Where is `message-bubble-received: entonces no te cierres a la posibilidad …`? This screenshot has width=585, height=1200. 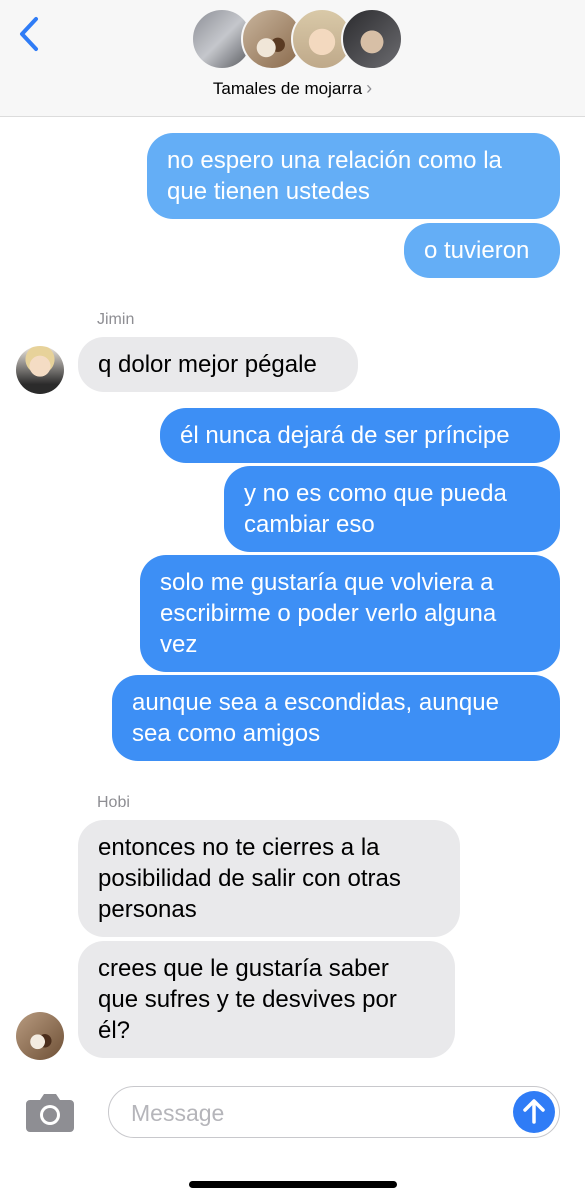
message-bubble-received: entonces no te cierres a la posibilidad … is located at coordinates (269, 878).